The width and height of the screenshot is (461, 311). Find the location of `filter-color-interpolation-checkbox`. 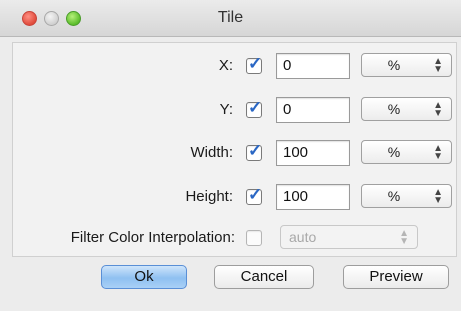

filter-color-interpolation-checkbox is located at coordinates (254, 238).